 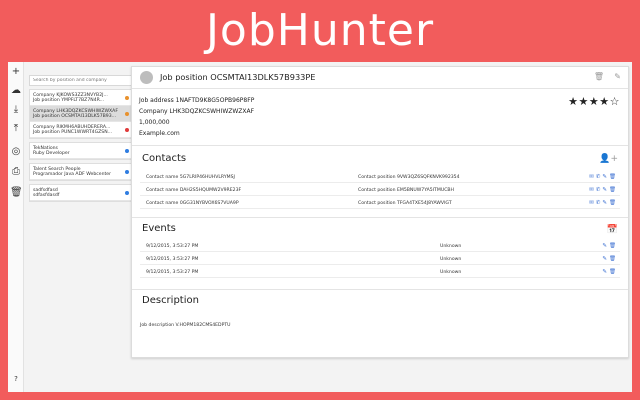 I want to click on contact-position: Contact position 9VW3QZ6SQFKNVK992354, so click(x=409, y=177).